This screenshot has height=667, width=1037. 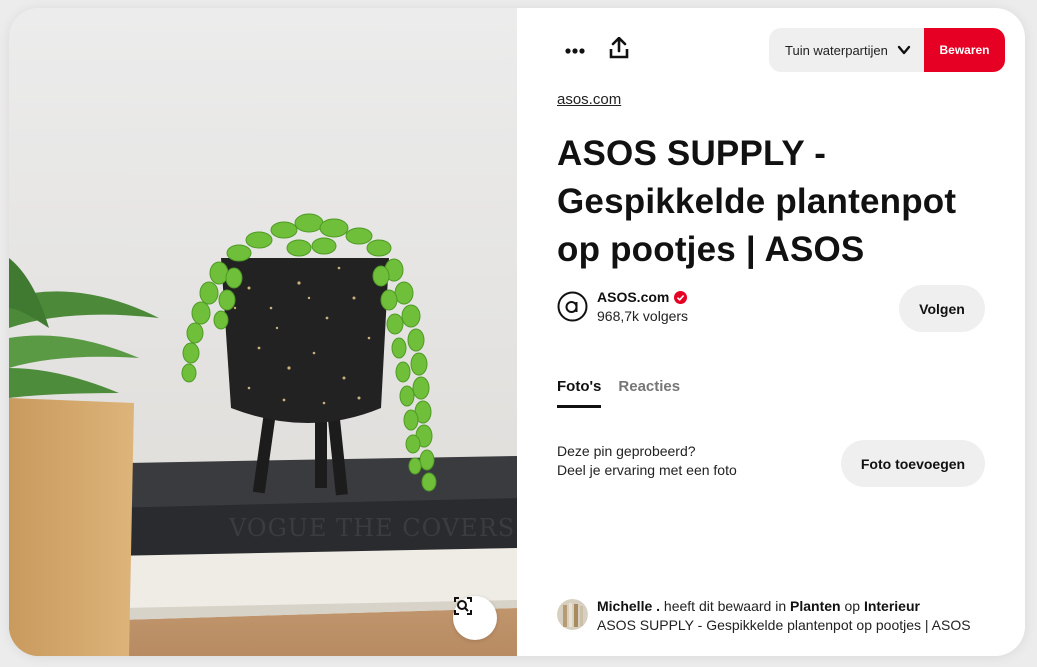 What do you see at coordinates (628, 606) in the screenshot?
I see `activity-user-name: Michelle .` at bounding box center [628, 606].